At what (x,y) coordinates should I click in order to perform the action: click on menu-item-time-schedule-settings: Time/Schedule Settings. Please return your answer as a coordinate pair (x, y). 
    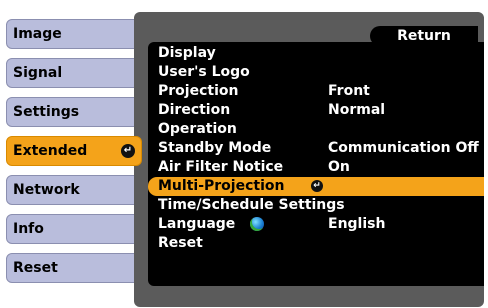
    Looking at the image, I should click on (316, 205).